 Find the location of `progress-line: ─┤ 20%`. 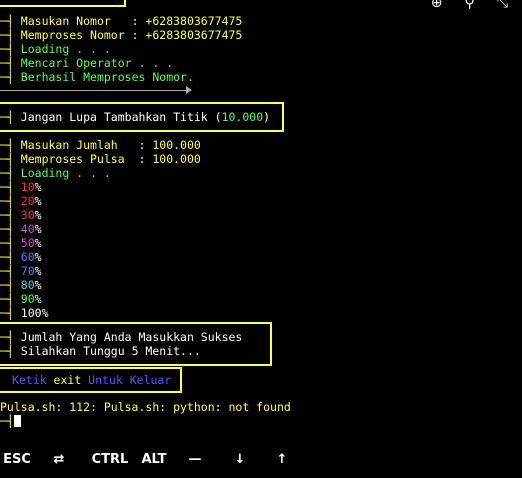

progress-line: ─┤ 20% is located at coordinates (21, 201).